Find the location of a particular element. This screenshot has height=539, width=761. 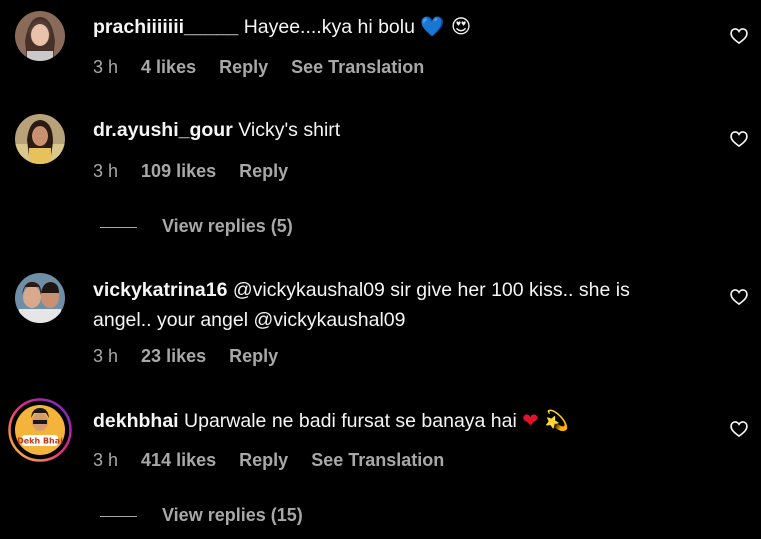

comment-body: Vicky's shirt is located at coordinates (289, 130).